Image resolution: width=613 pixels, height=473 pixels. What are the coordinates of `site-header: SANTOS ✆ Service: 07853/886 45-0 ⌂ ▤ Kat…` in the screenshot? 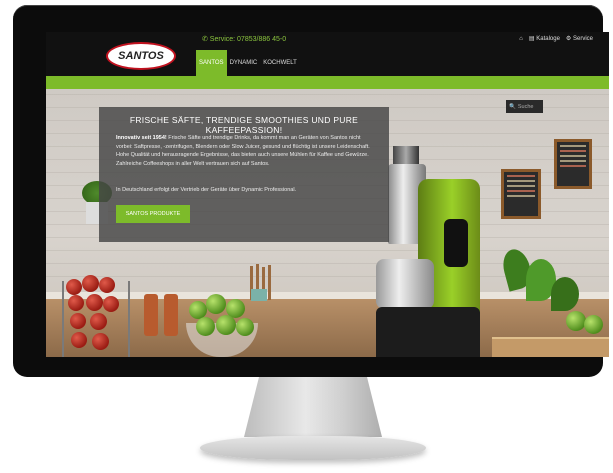 It's located at (327, 54).